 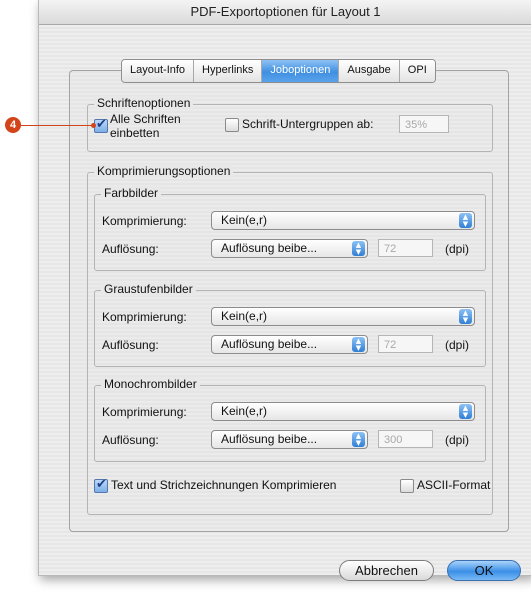 I want to click on embed-all-fonts-label-line2: einbetten, so click(x=135, y=133).